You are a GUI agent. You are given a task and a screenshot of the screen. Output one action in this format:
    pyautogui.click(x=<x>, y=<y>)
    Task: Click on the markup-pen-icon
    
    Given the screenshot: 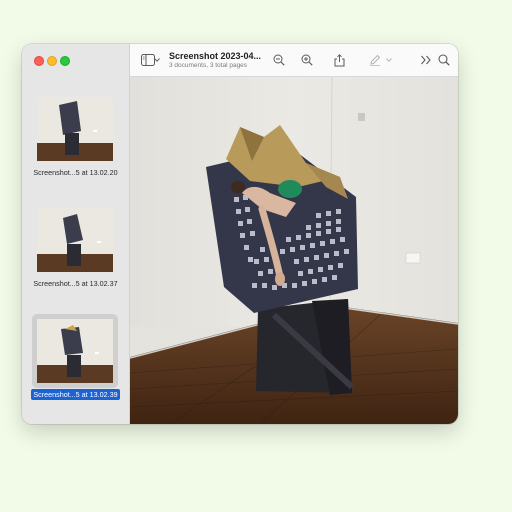 What is the action you would take?
    pyautogui.click(x=375, y=60)
    